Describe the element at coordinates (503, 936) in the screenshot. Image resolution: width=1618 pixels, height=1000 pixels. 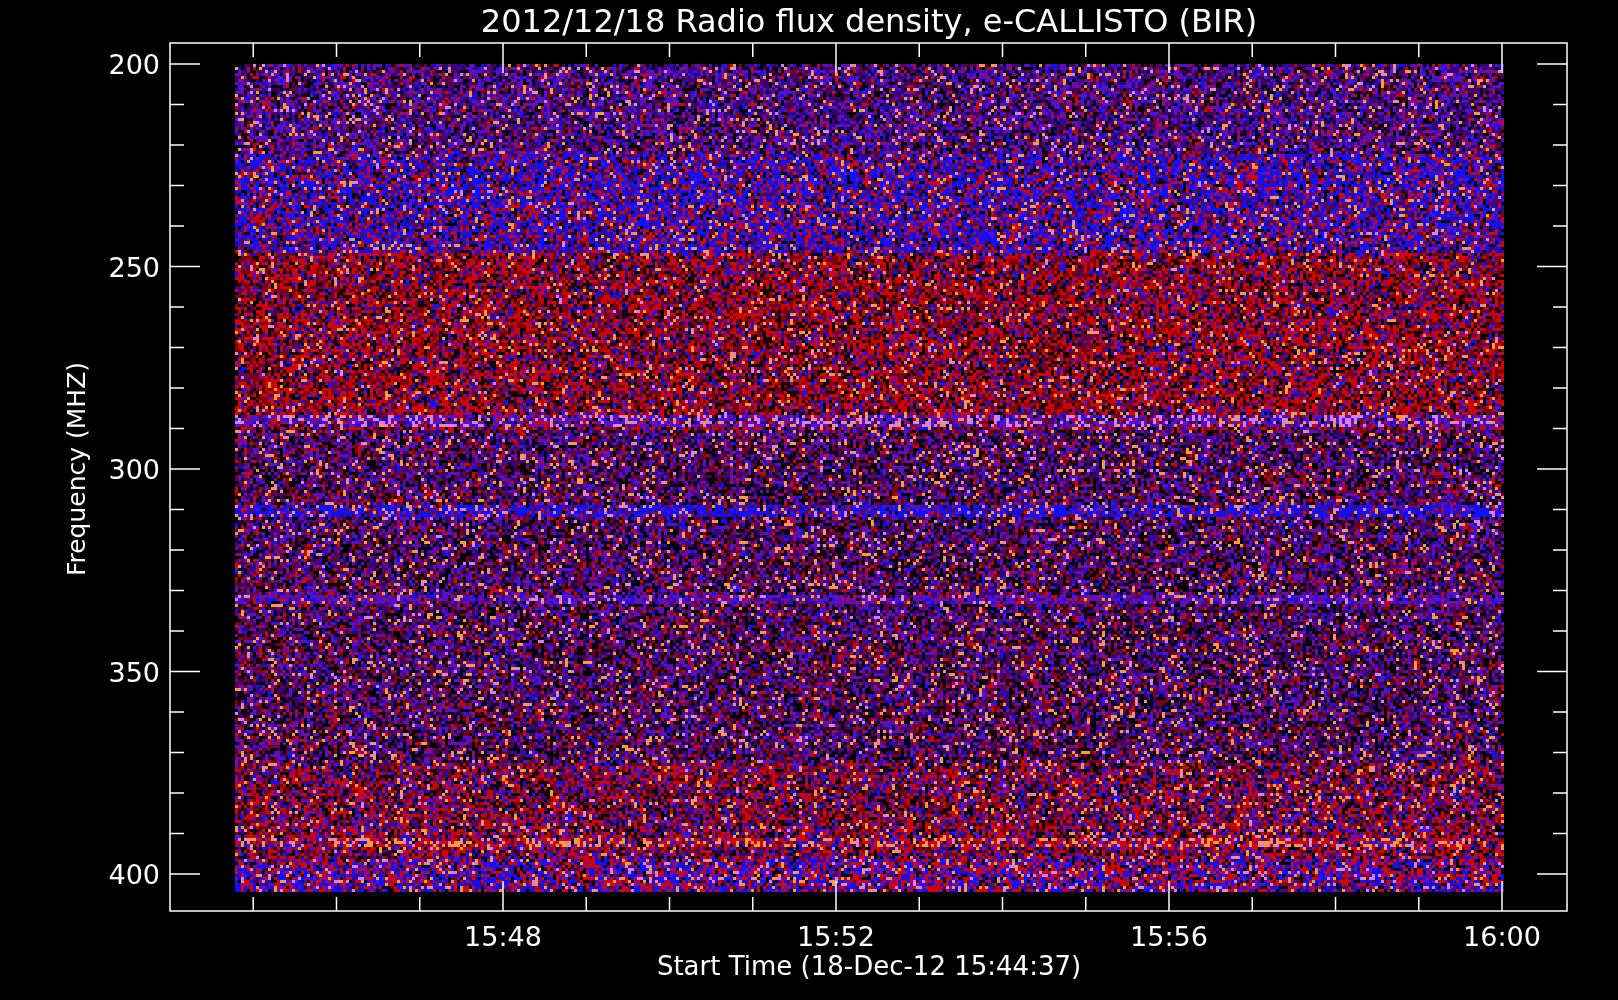
I see `x-tick-label: 15:48` at that location.